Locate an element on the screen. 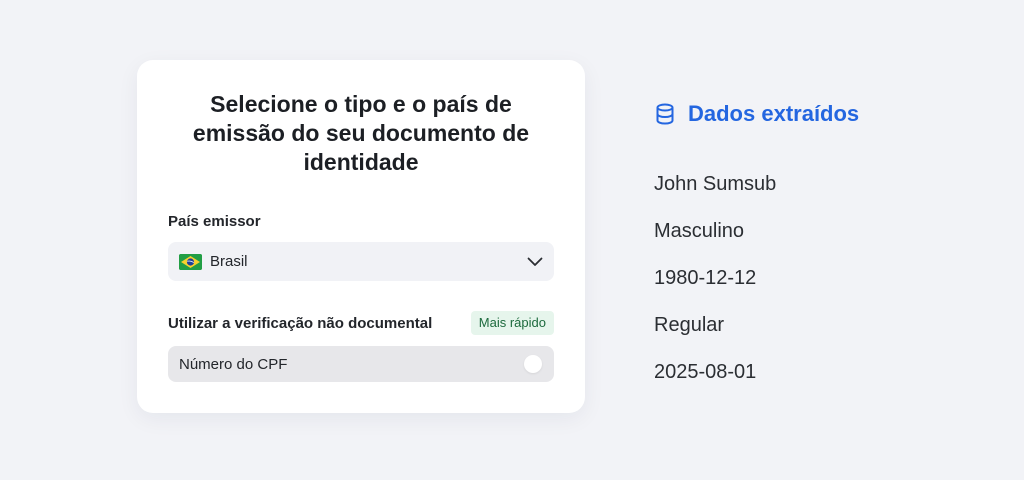  extracted-date: 2025-08-01 is located at coordinates (705, 372).